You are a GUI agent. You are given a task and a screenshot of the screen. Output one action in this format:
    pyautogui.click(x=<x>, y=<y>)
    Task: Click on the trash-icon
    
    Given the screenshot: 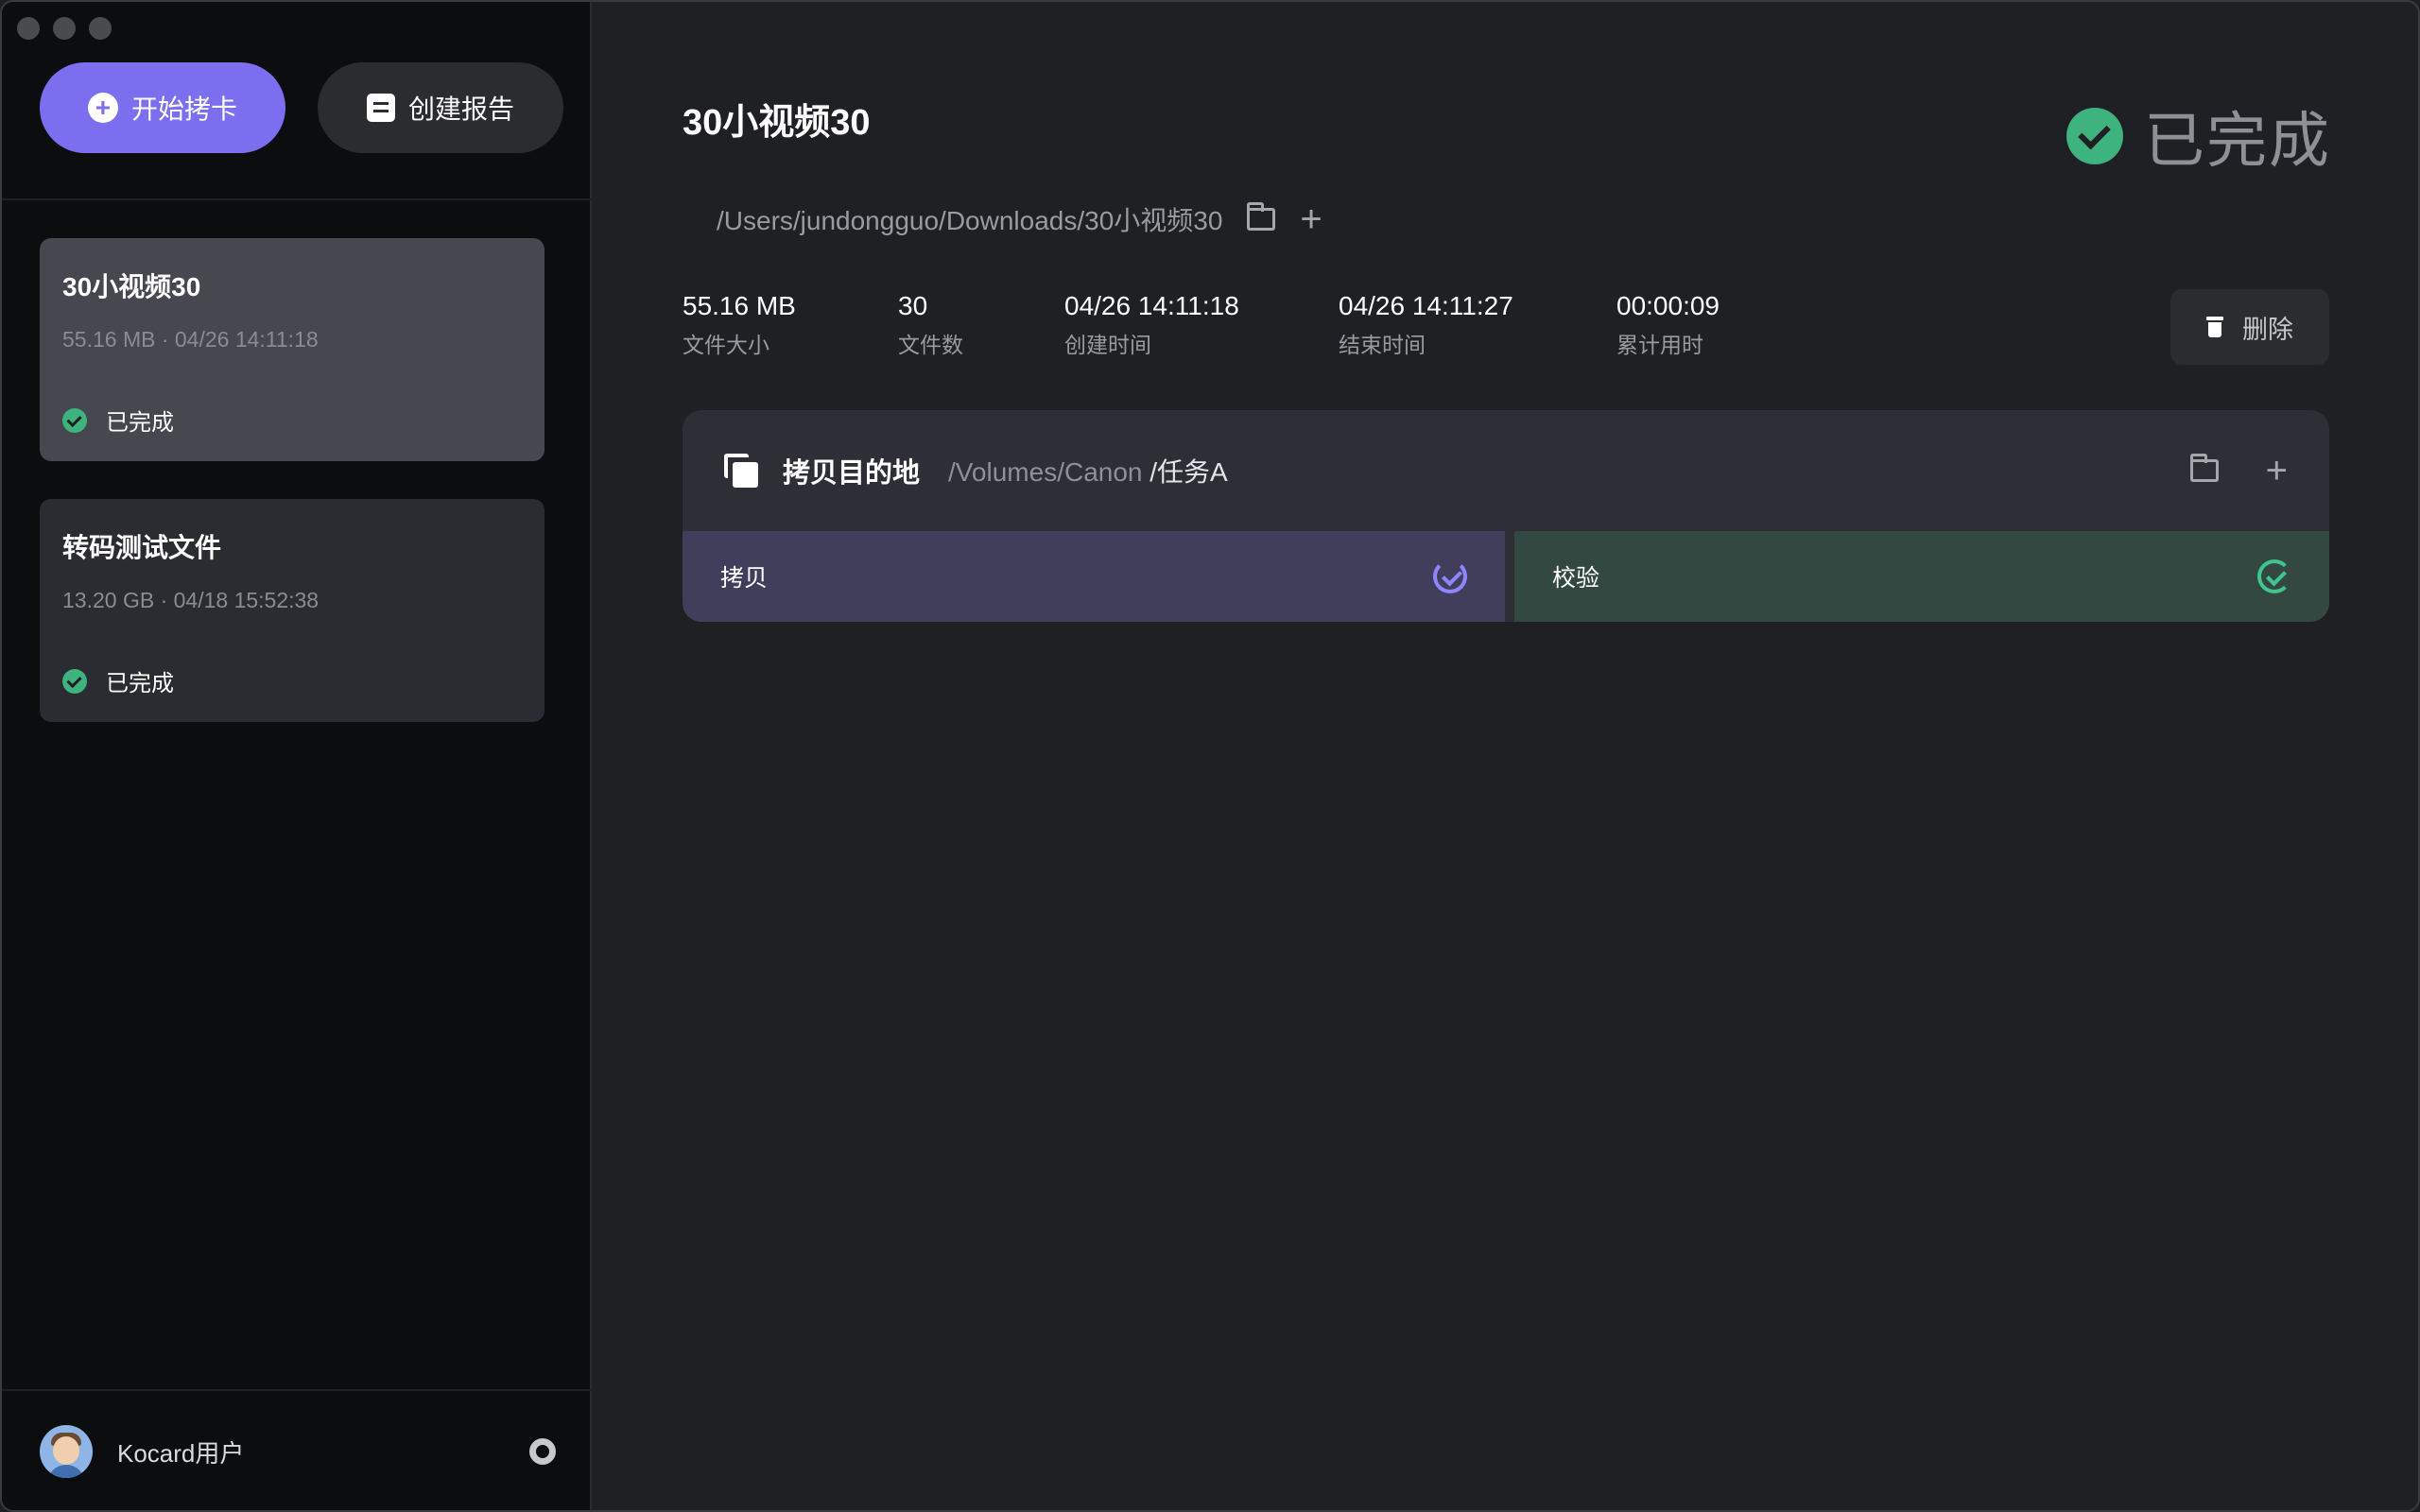 What is the action you would take?
    pyautogui.click(x=2214, y=327)
    